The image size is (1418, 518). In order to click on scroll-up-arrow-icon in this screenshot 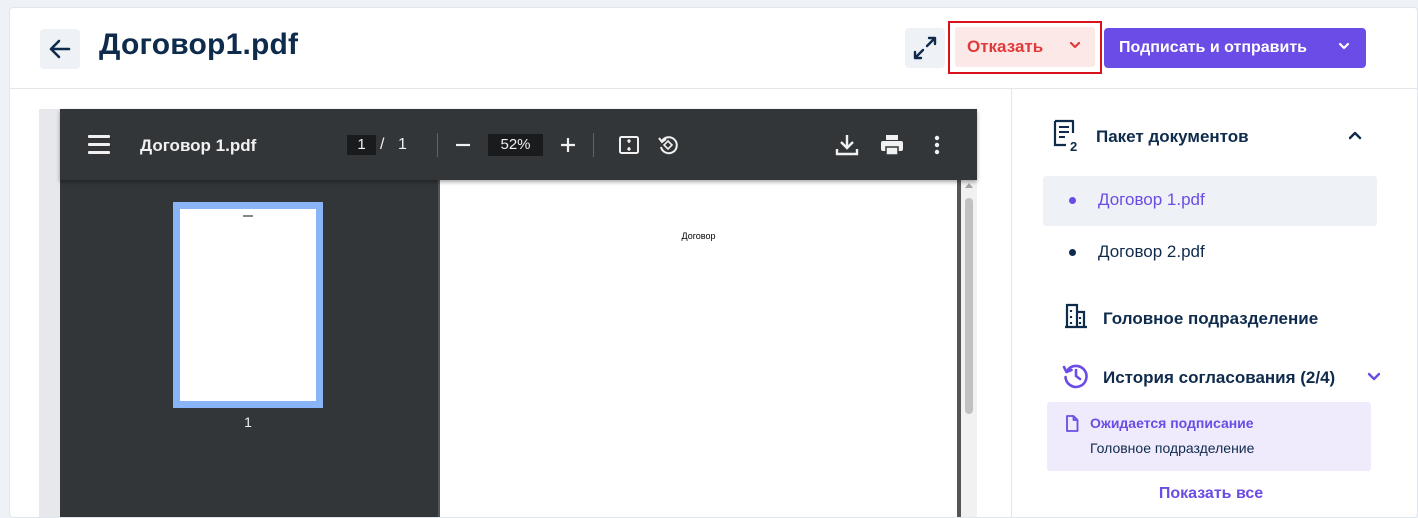, I will do `click(969, 185)`.